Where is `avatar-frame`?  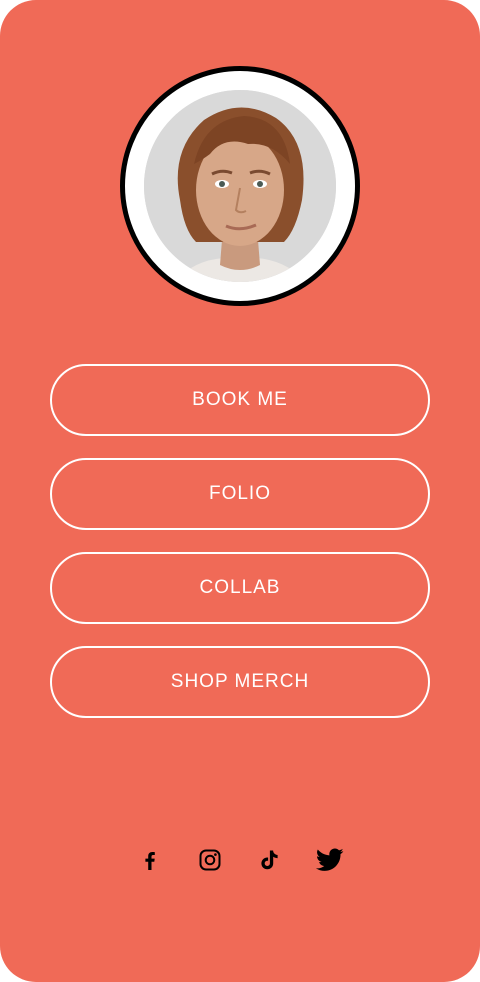
avatar-frame is located at coordinates (240, 186).